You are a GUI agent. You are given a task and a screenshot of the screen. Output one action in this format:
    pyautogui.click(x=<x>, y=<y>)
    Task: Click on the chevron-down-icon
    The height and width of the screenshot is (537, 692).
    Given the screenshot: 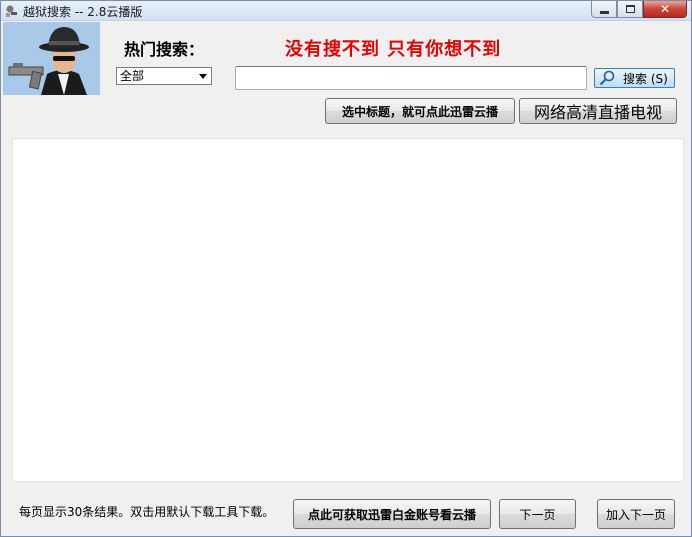 What is the action you would take?
    pyautogui.click(x=203, y=76)
    